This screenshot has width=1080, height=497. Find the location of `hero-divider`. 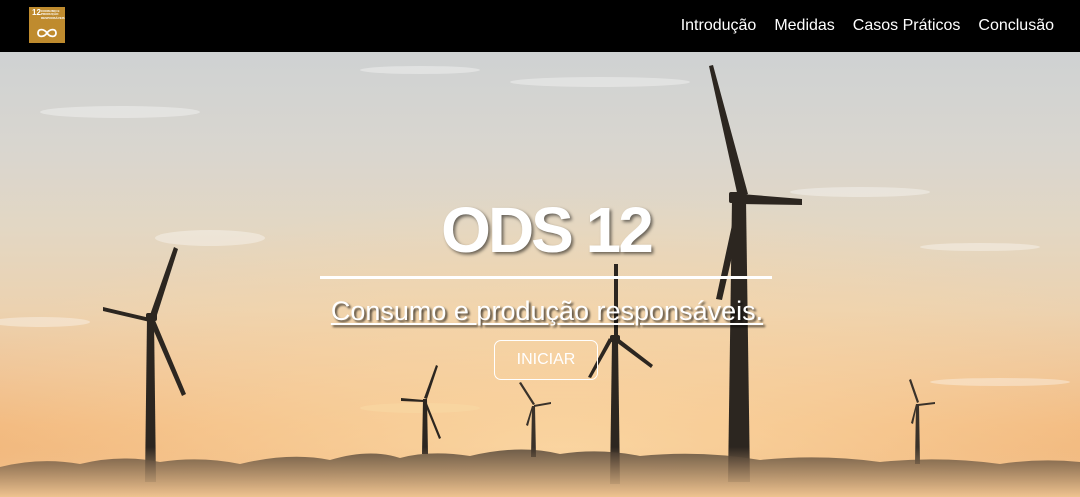

hero-divider is located at coordinates (546, 277).